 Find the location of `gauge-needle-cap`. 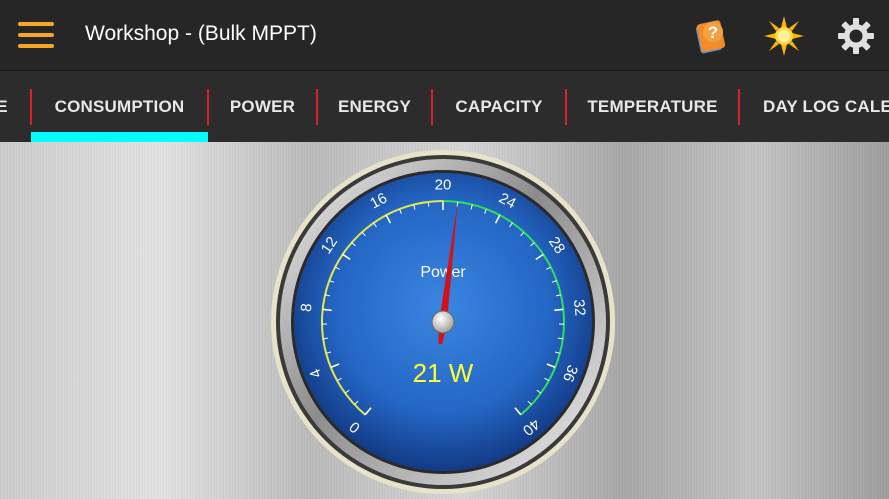

gauge-needle-cap is located at coordinates (443, 322).